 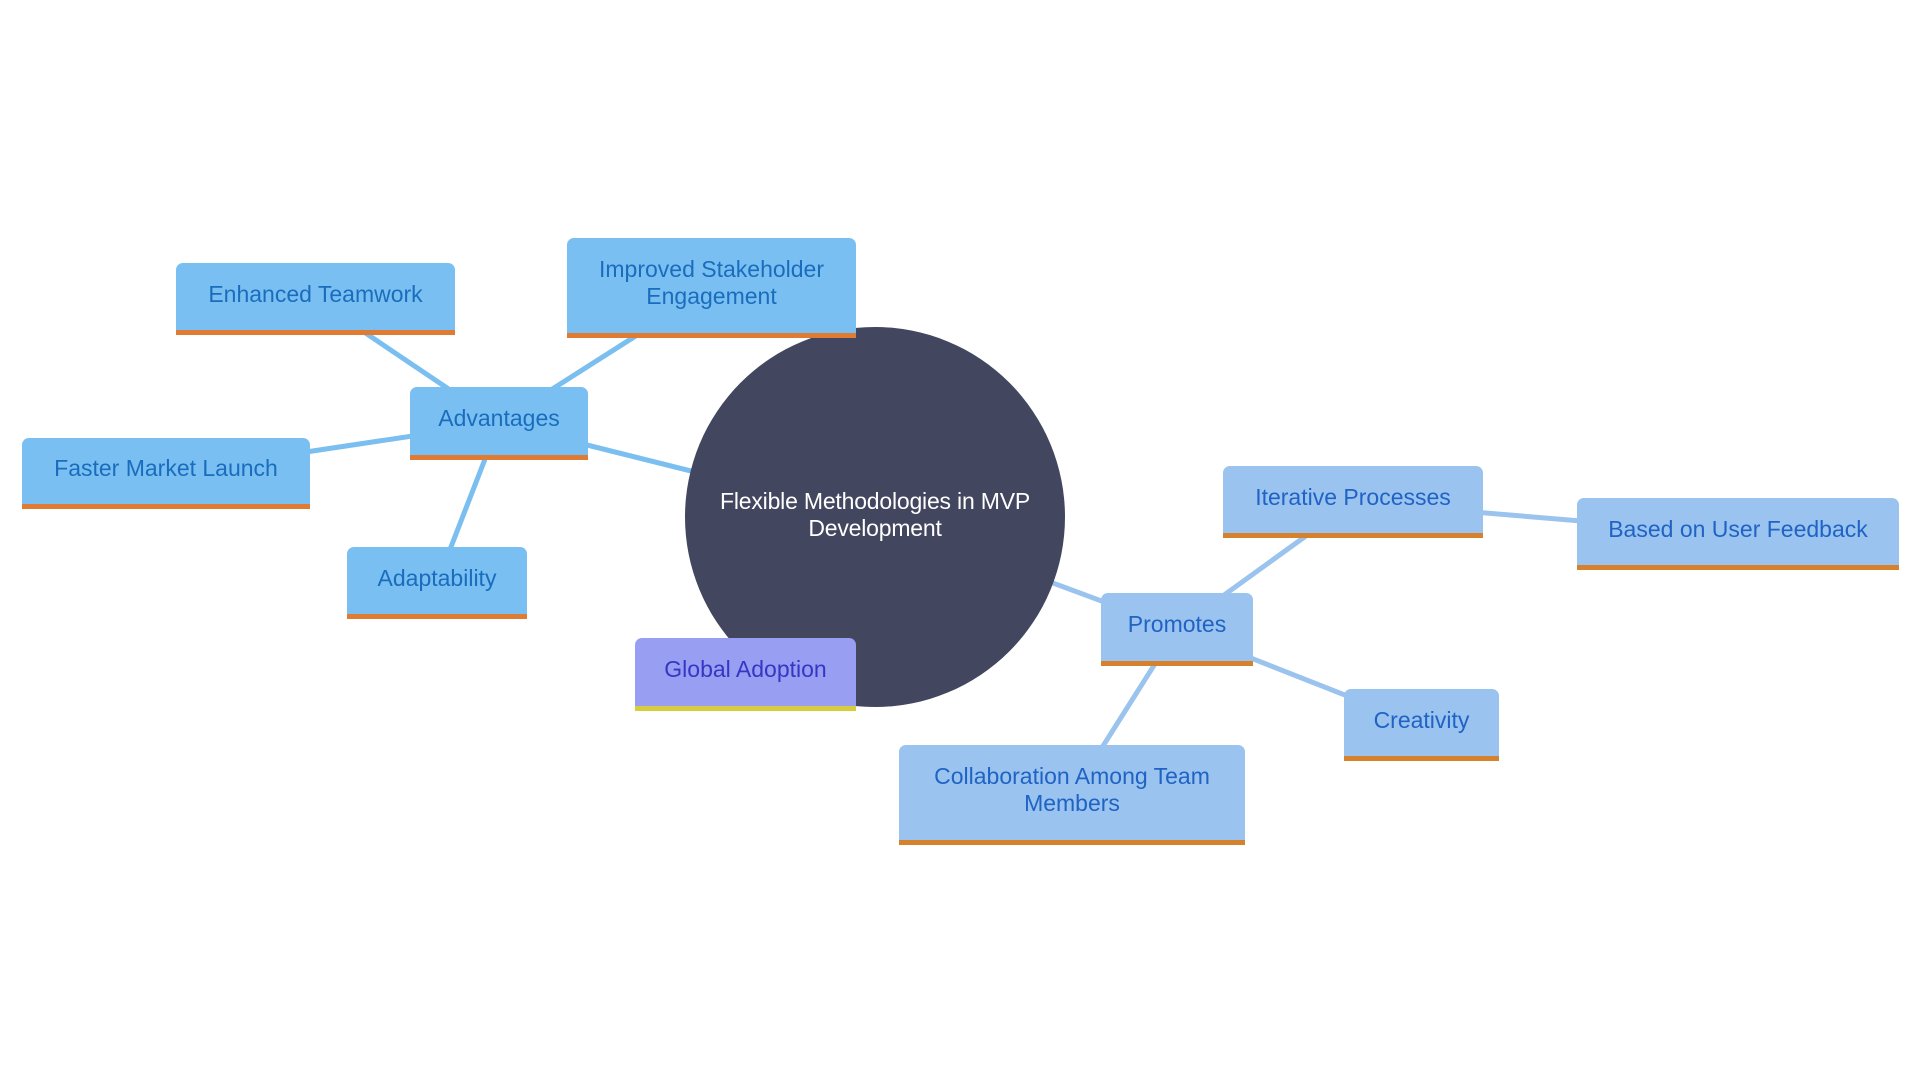 I want to click on node-iterative-processes-label: Iterative Processes, so click(x=1353, y=496).